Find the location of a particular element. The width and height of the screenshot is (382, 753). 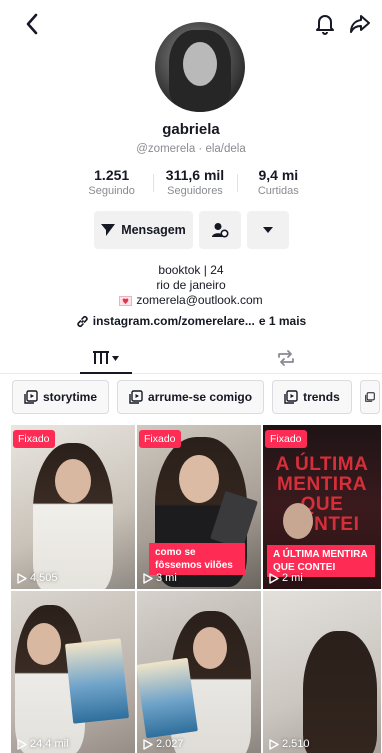

video-tile: Fixado como se fôssemos vilões 3 mi is located at coordinates (199, 507).